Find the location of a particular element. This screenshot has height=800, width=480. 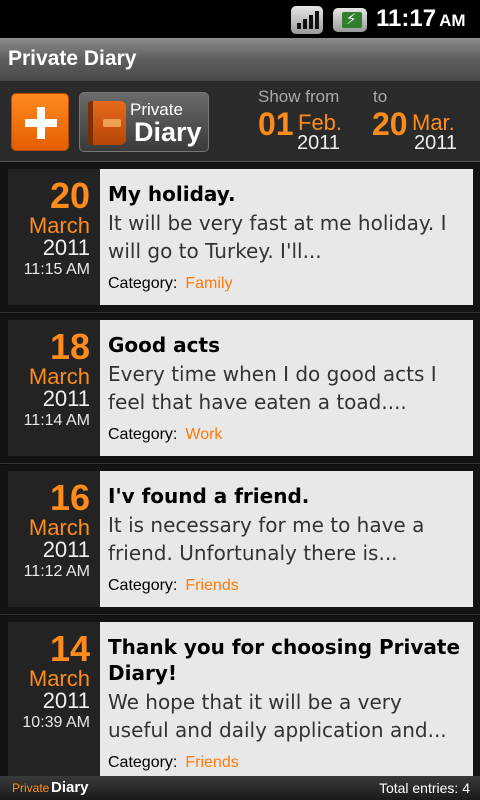

entry-category: Category: Family is located at coordinates (170, 284).